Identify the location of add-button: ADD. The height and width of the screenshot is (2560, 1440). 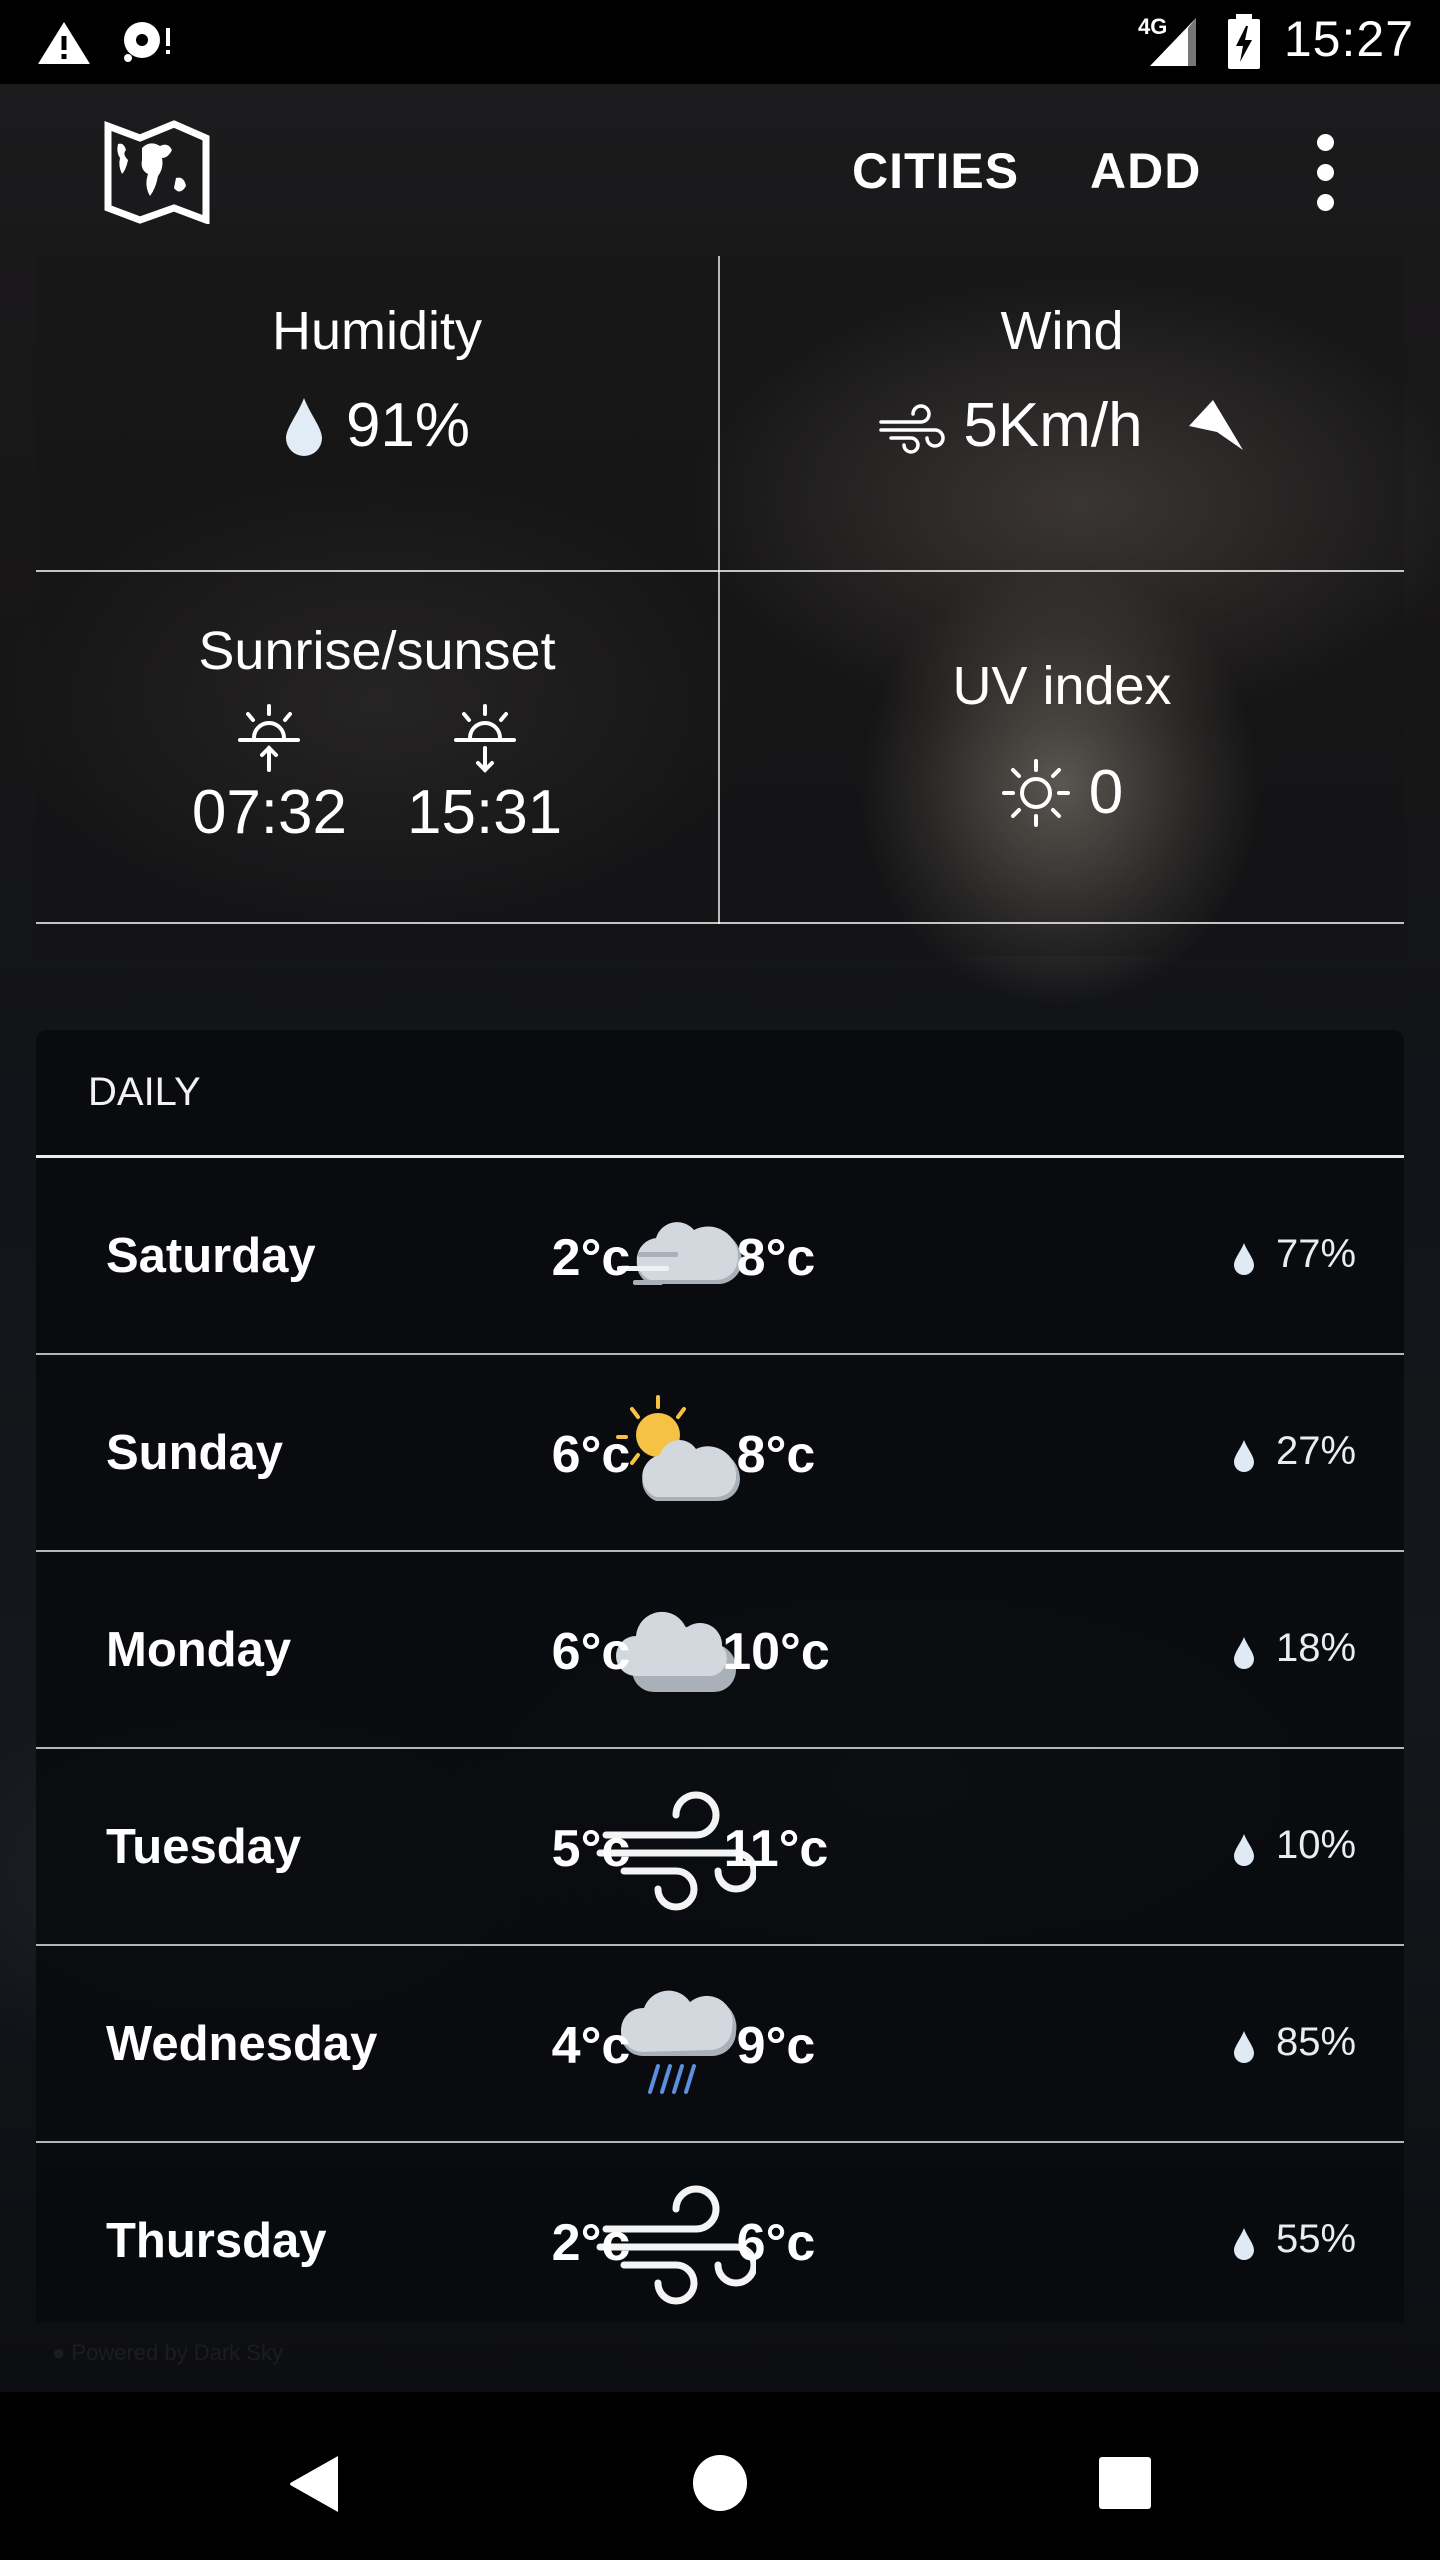
(1145, 171).